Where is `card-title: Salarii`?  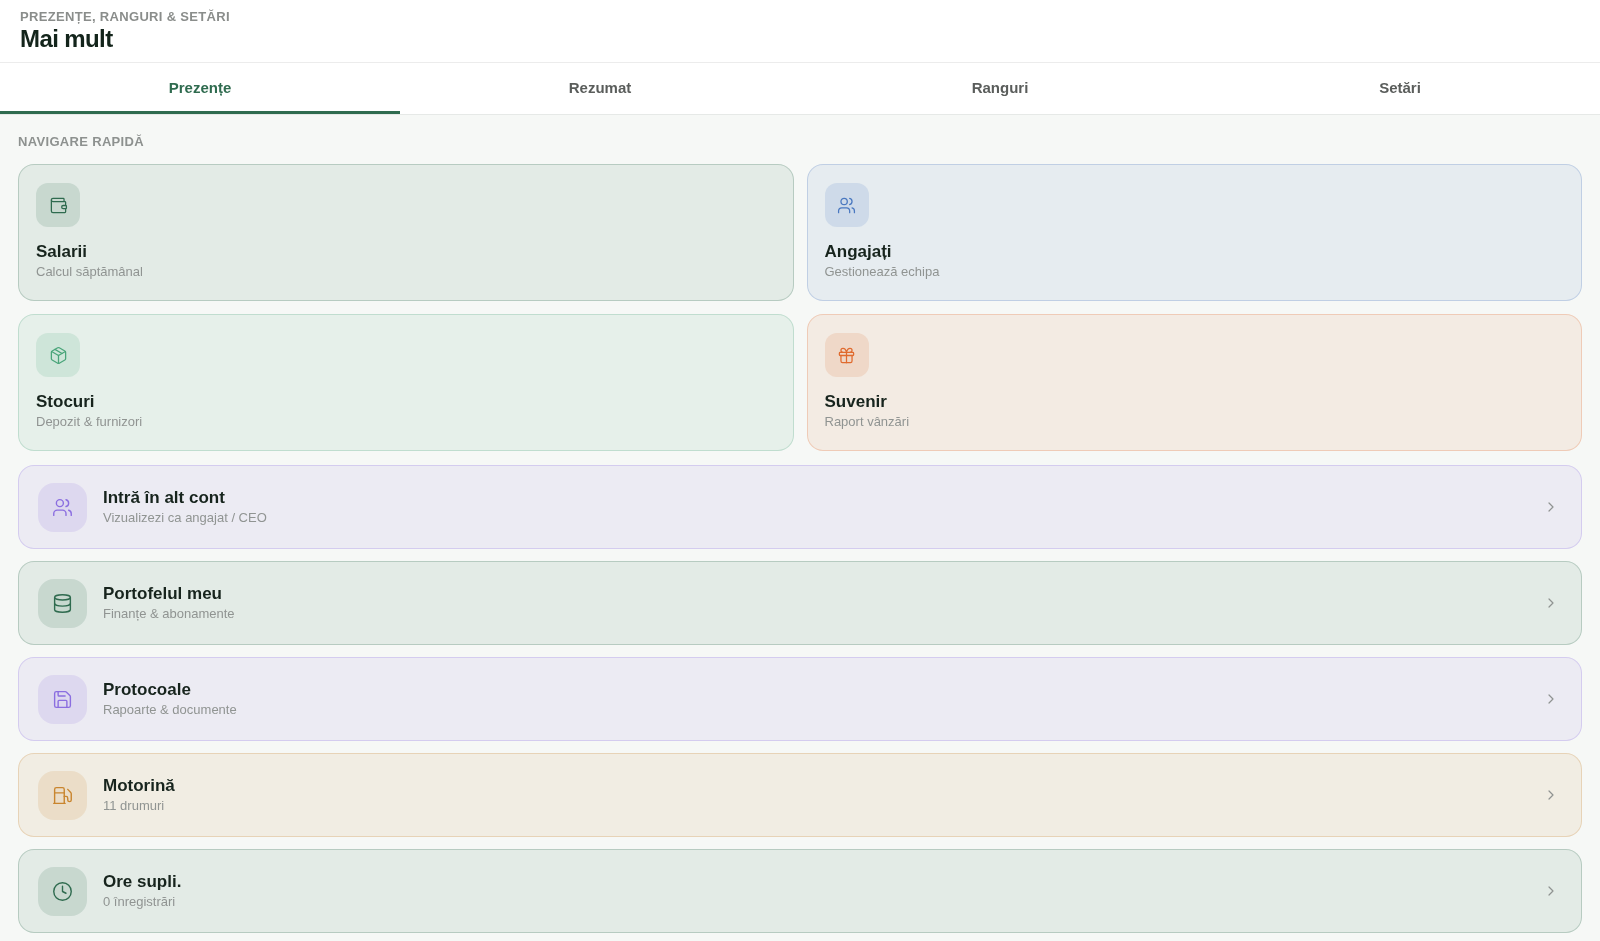
card-title: Salarii is located at coordinates (62, 252).